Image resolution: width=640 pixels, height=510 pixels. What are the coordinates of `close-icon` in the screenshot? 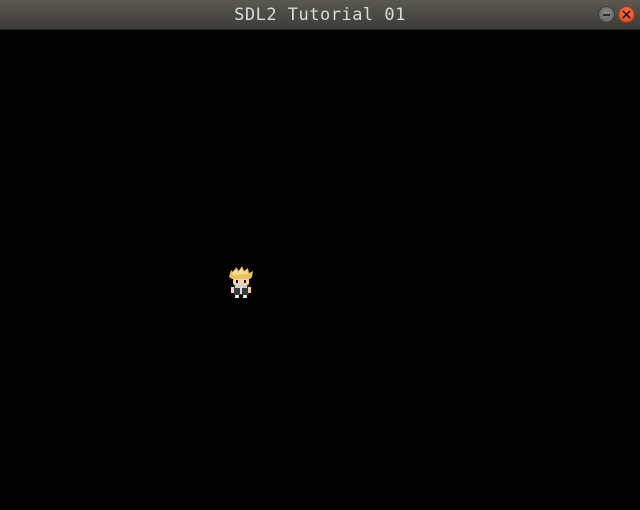 It's located at (626, 14).